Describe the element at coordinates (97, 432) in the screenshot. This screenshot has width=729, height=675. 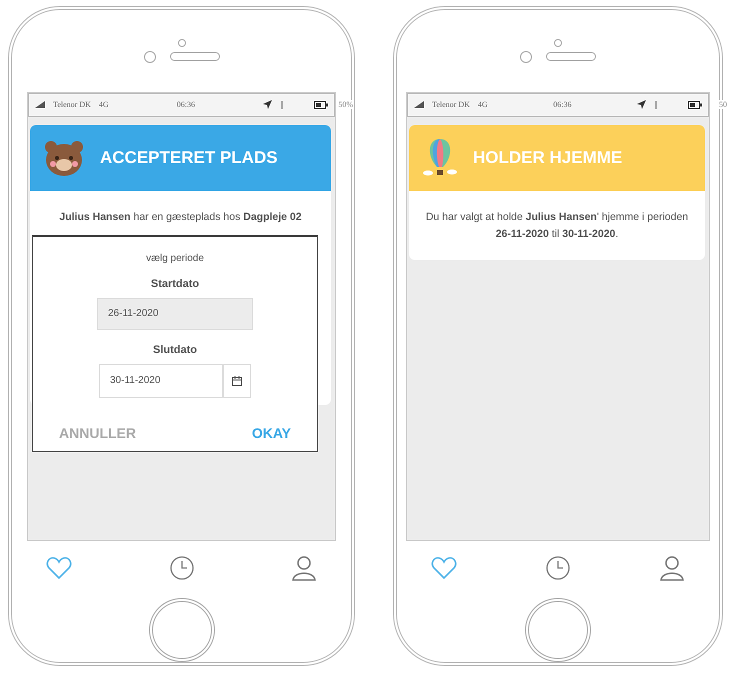
I see `cancel-button: ANNULLER` at that location.